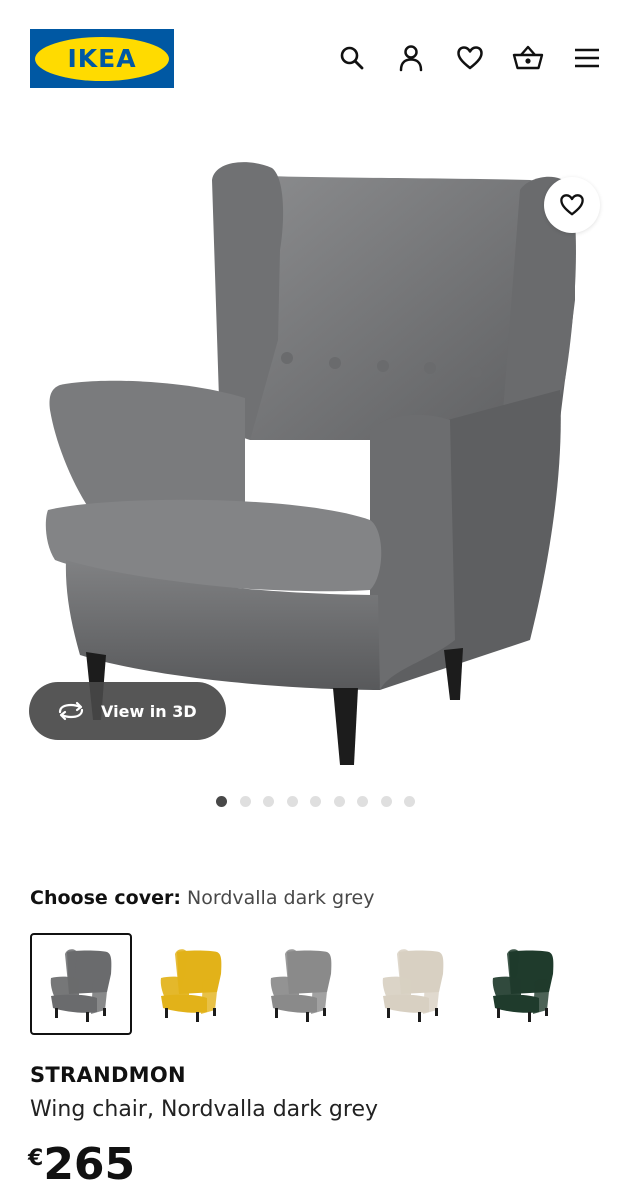  I want to click on product-name: STRANDMON, so click(108, 1075).